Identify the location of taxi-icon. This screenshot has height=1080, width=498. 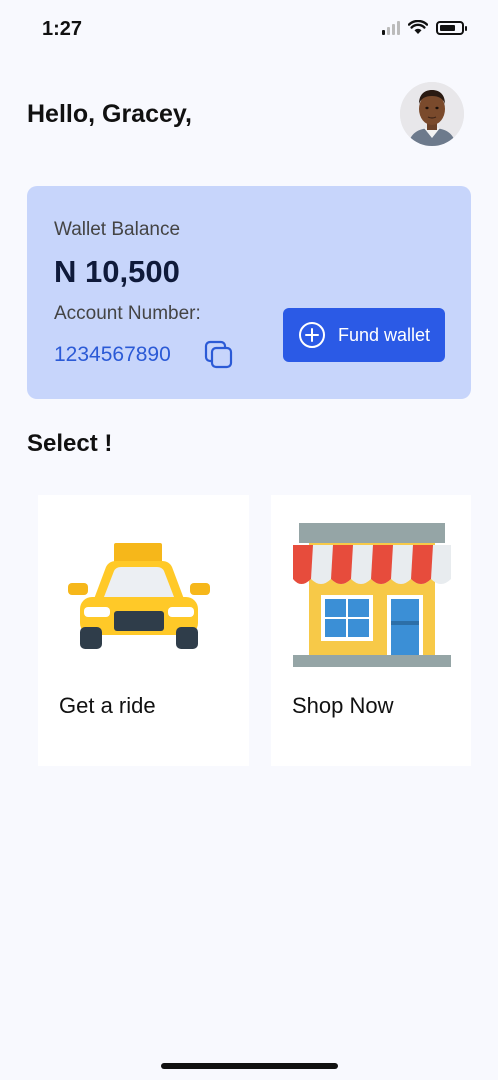
(139, 596).